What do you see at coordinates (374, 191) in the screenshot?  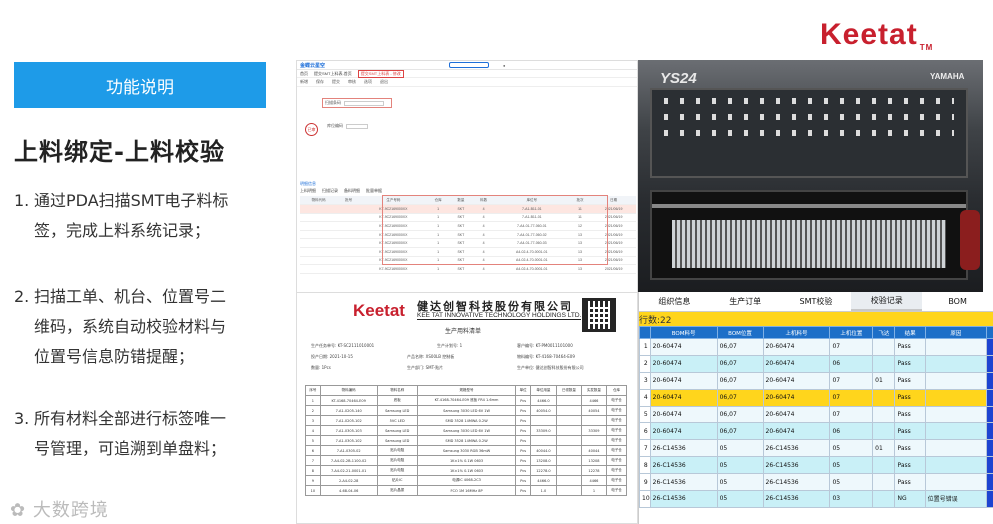 I see `subtab-batch: 批量单据` at bounding box center [374, 191].